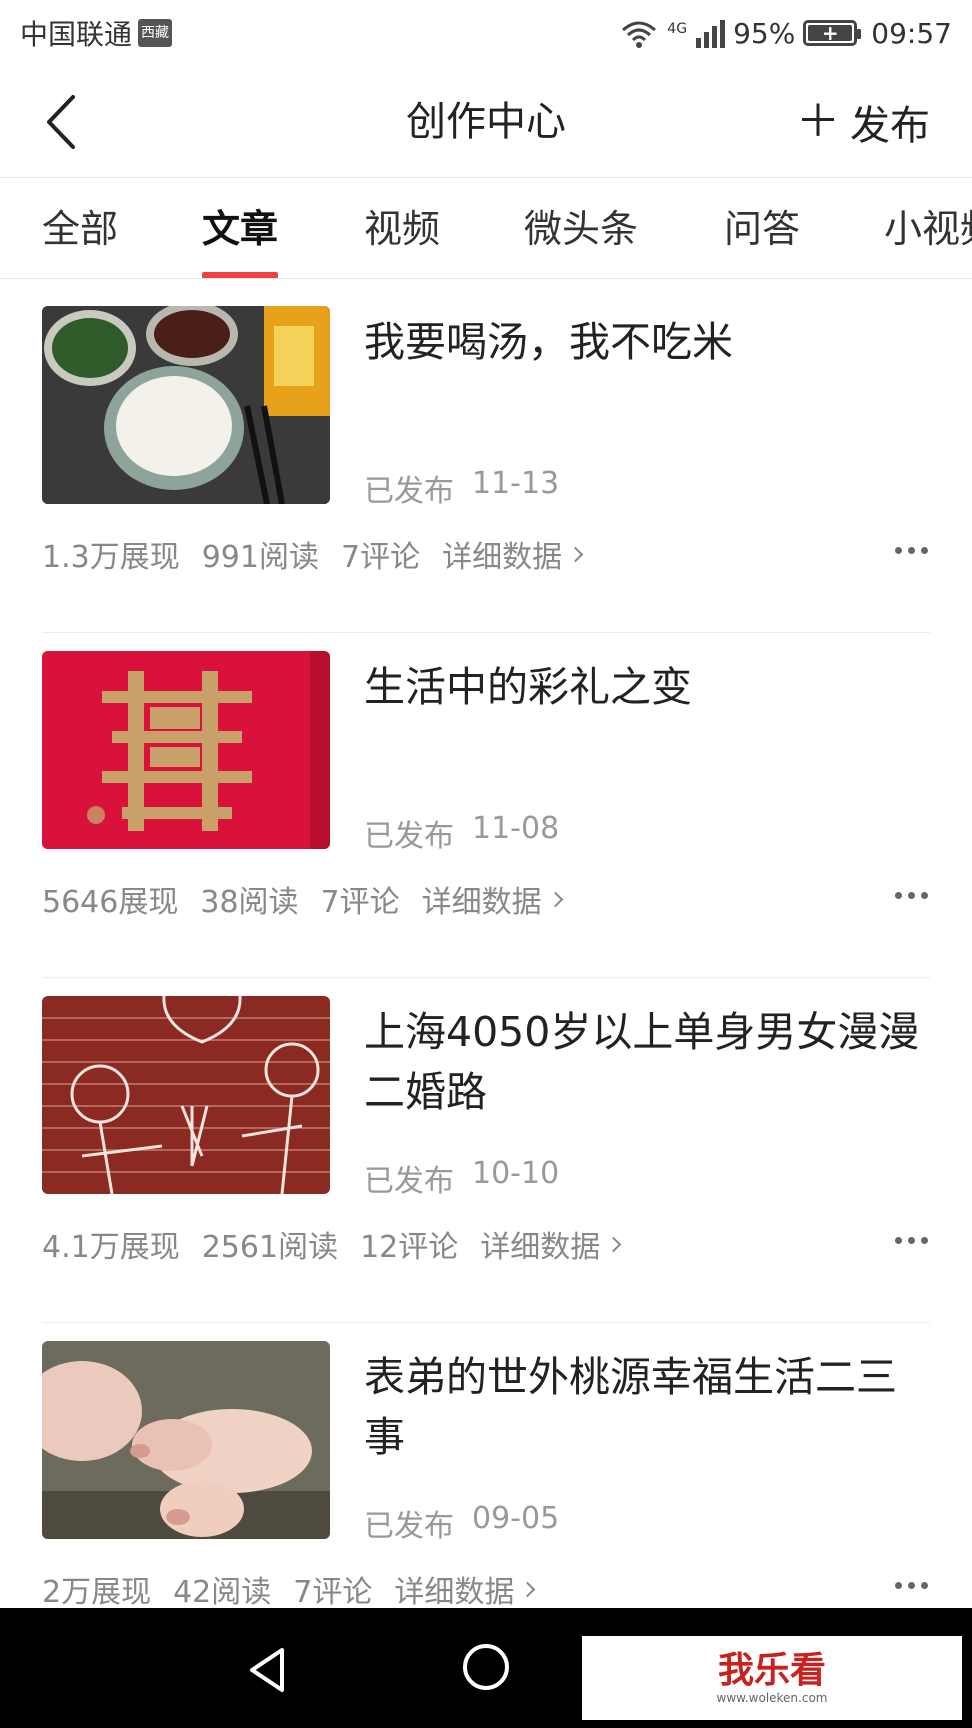 The width and height of the screenshot is (972, 1728). I want to click on article-title: 上海4050岁以上单身男女漫漫二婚路, so click(644, 1062).